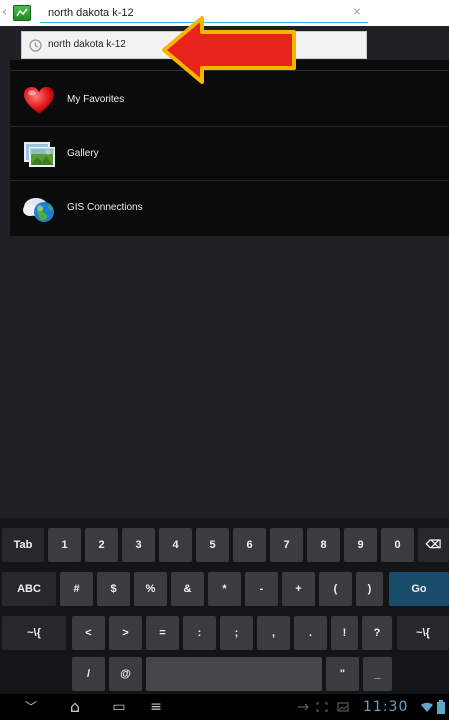 Image resolution: width=449 pixels, height=720 pixels. I want to click on key-asterisk: *, so click(224, 589).